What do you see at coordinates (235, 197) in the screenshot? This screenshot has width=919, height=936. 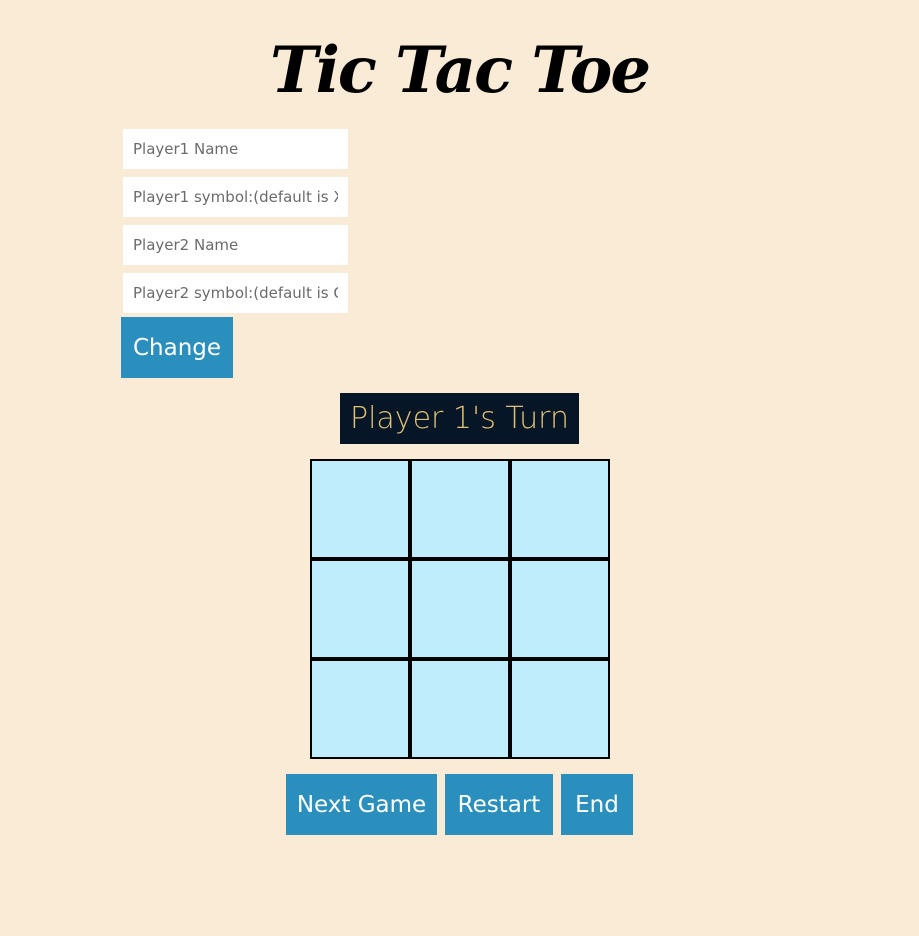 I see `player1-symbol-input` at bounding box center [235, 197].